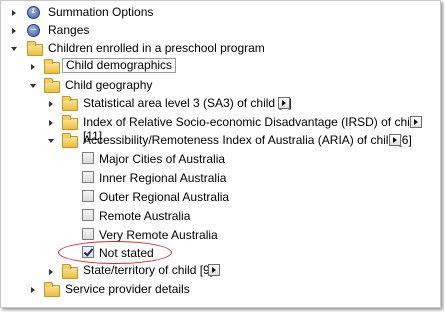 This screenshot has width=445, height=312. What do you see at coordinates (100, 12) in the screenshot?
I see `tree-item-summation-options: Summation Options` at bounding box center [100, 12].